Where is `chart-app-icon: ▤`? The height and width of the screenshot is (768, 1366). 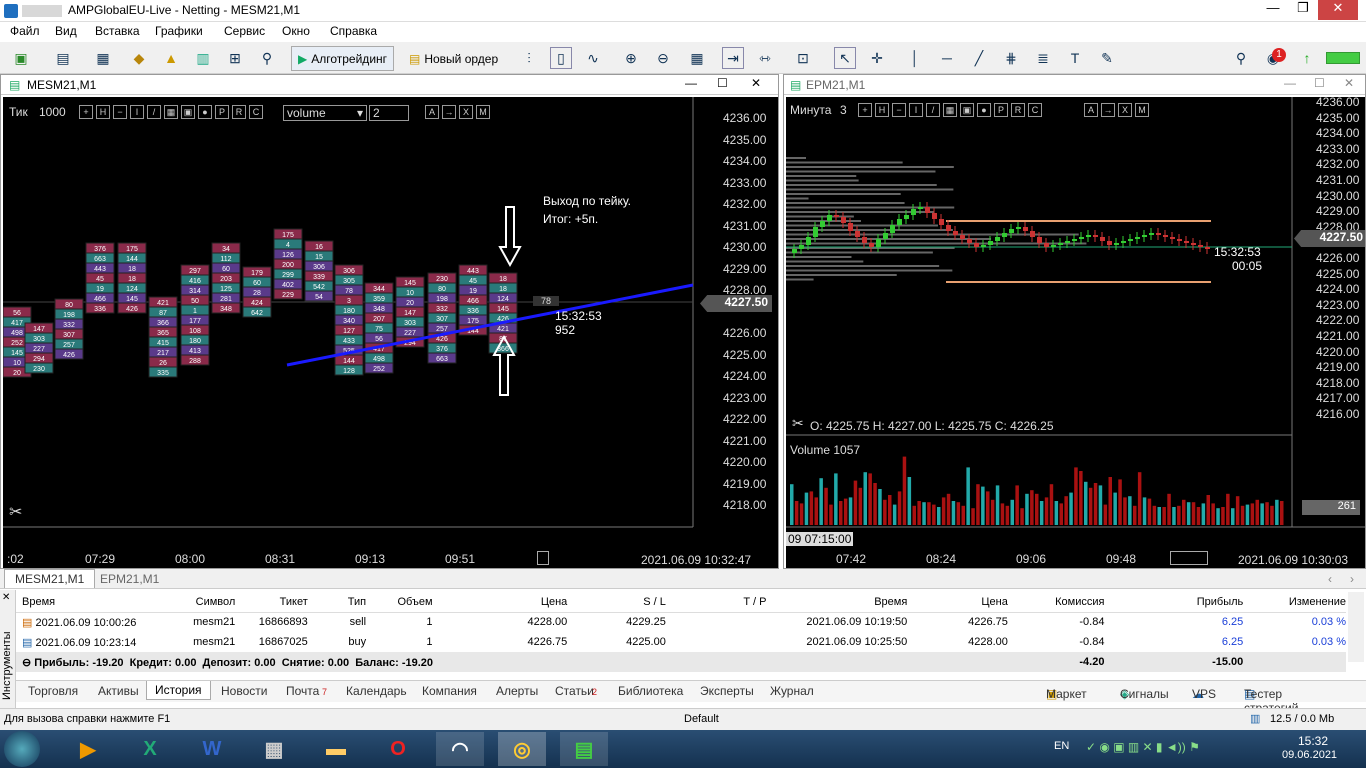
chart-app-icon: ▤ is located at coordinates (584, 749).